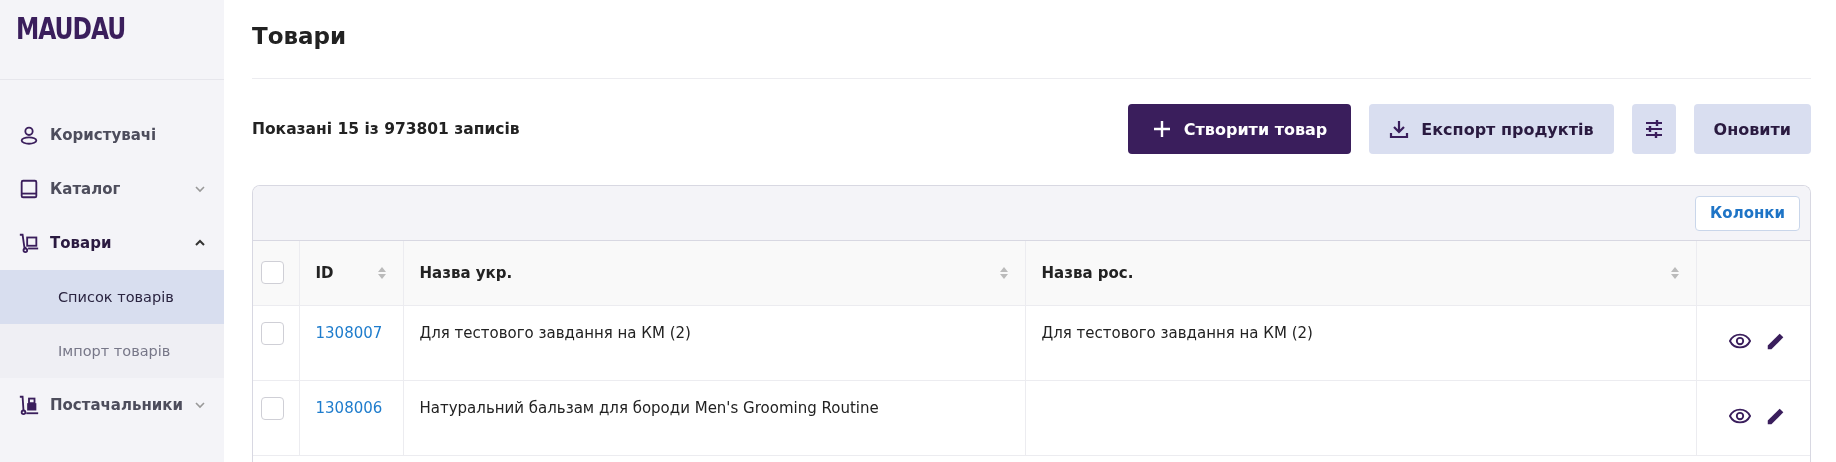 The height and width of the screenshot is (462, 1836). I want to click on filter-button, so click(1653, 129).